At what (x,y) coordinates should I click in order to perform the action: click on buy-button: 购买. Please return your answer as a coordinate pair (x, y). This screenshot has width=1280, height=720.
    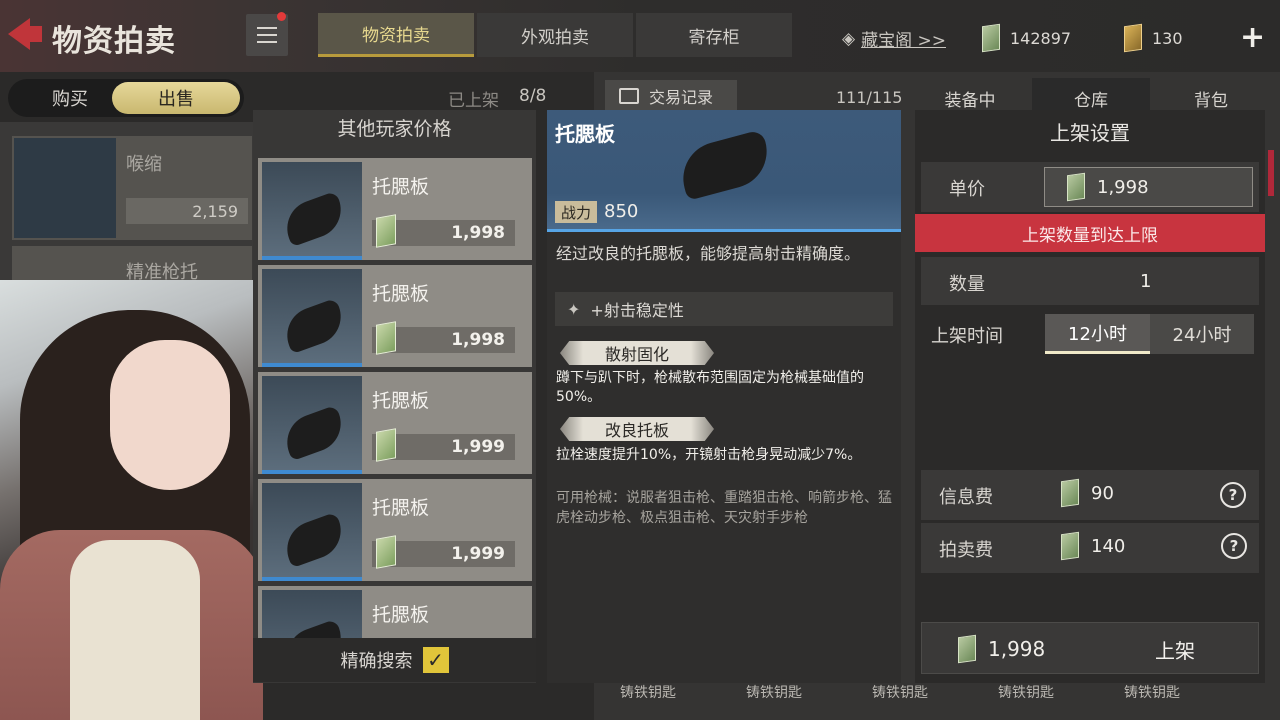
    Looking at the image, I should click on (70, 98).